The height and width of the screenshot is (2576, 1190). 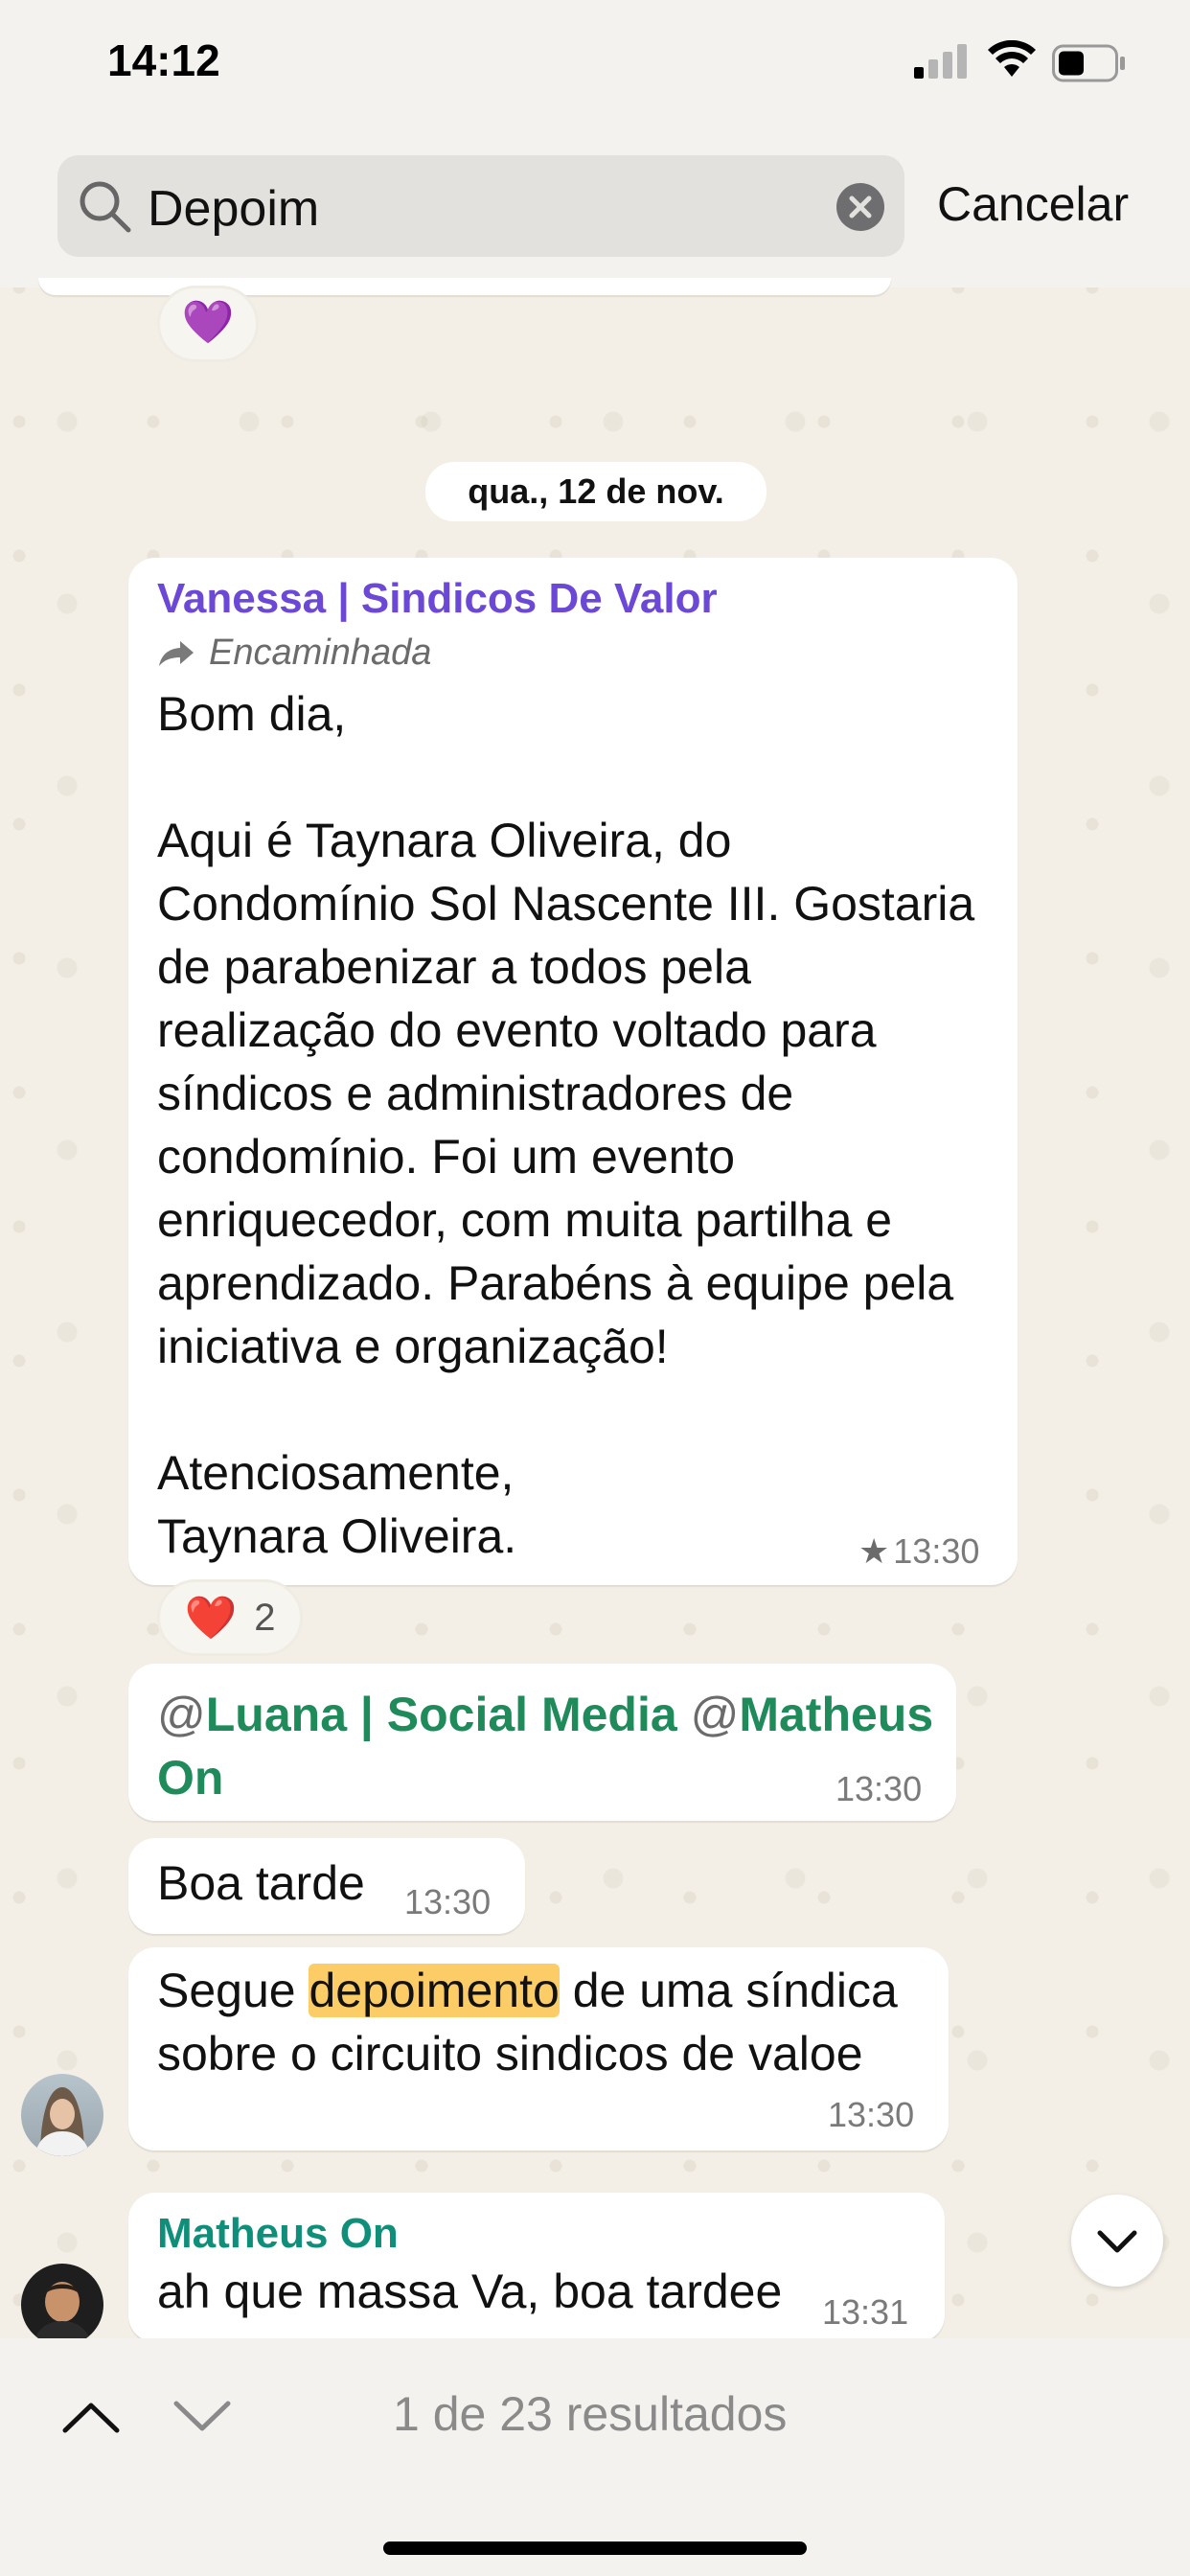 I want to click on results-count: 1 de 23 resultados, so click(x=590, y=2414).